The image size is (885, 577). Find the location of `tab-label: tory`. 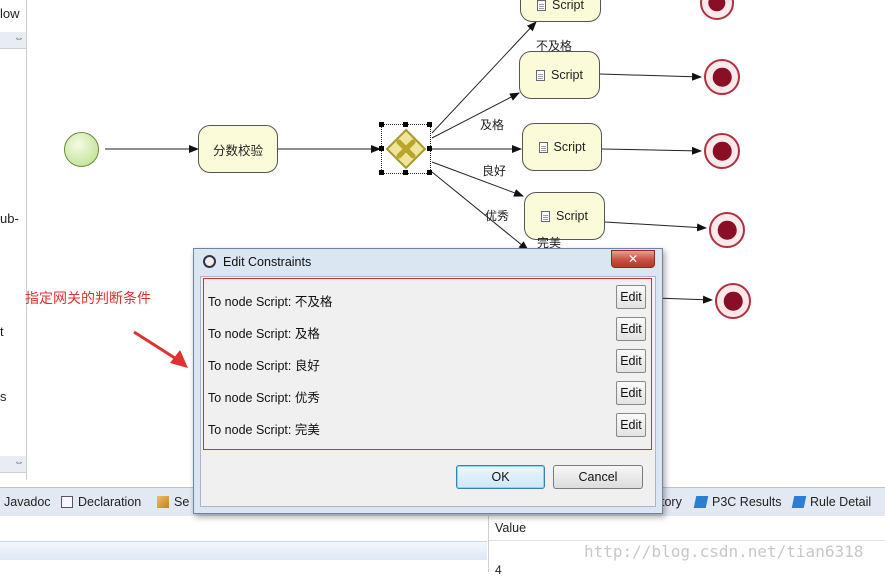

tab-label: tory is located at coordinates (671, 502).